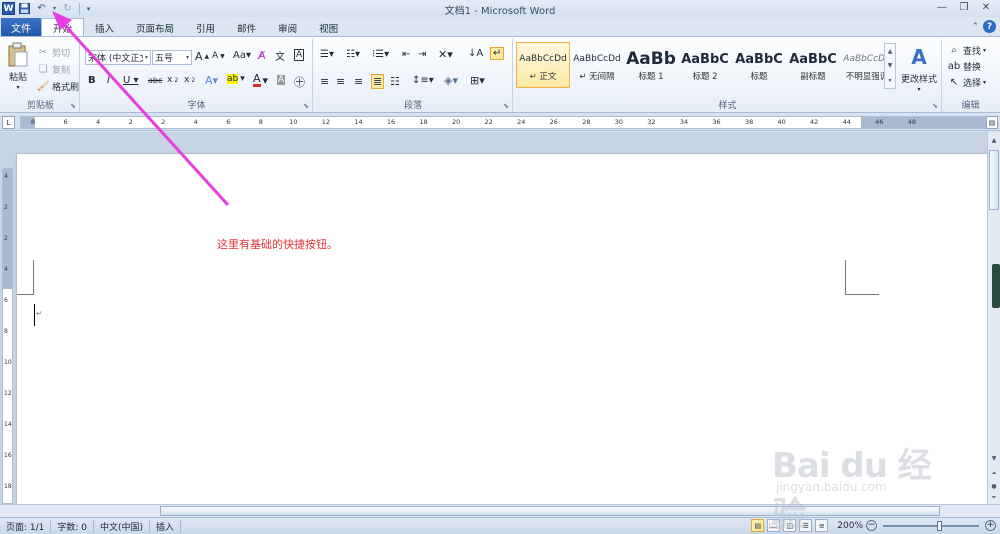 The height and width of the screenshot is (534, 1000). Describe the element at coordinates (964, 7) in the screenshot. I see `restore-icon: ❐` at that location.